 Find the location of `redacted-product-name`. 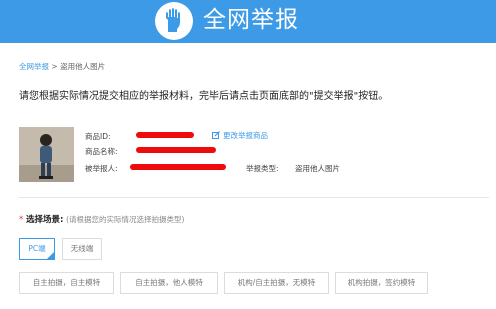

redacted-product-name is located at coordinates (176, 150).